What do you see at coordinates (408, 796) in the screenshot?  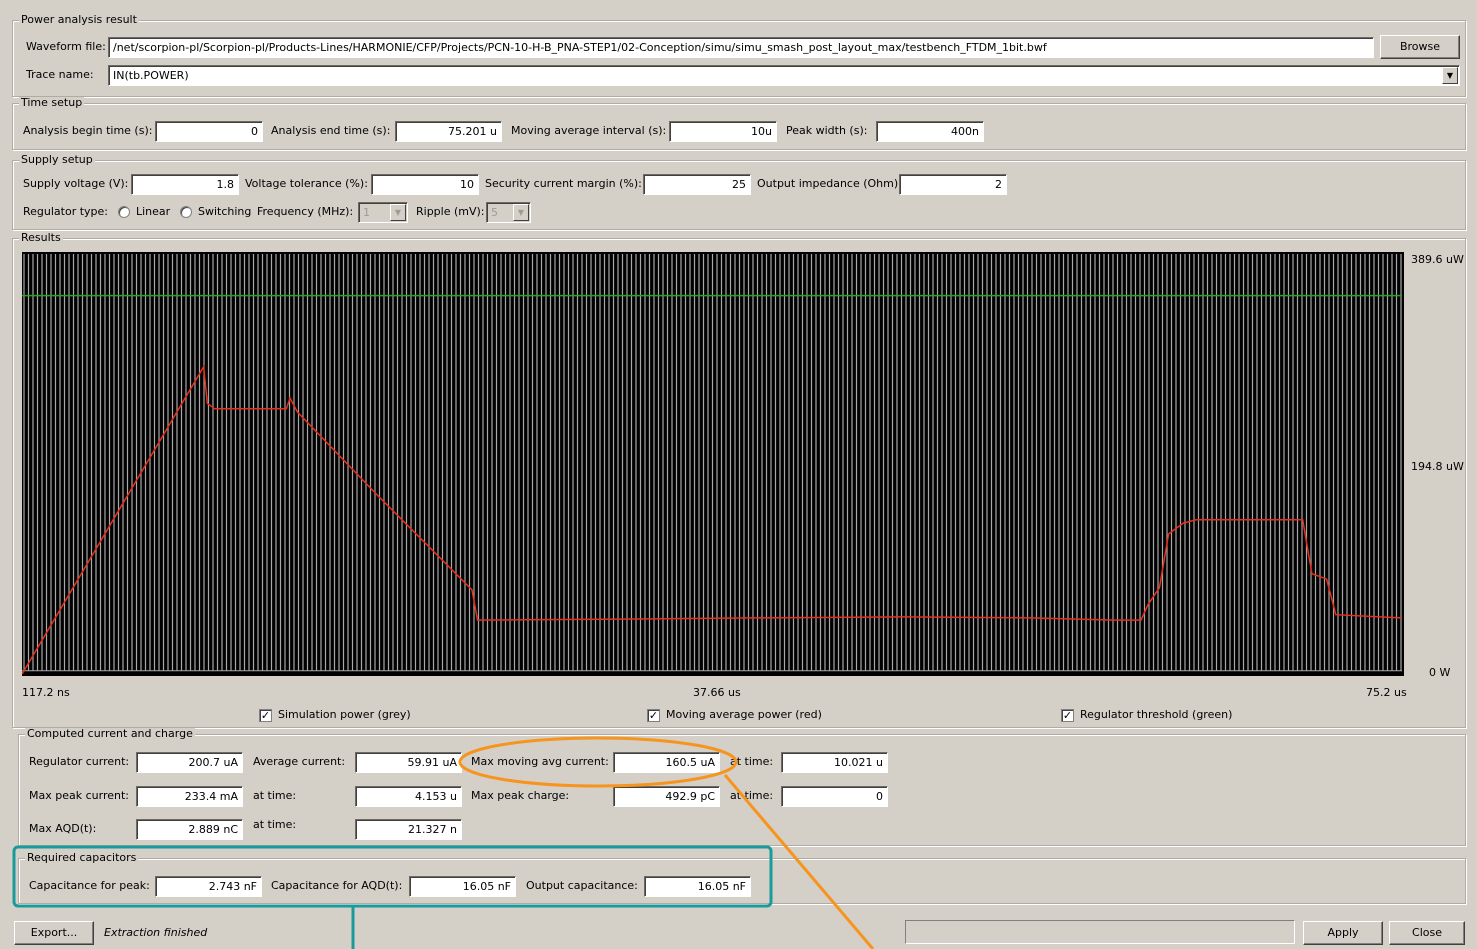 I see `at-time-value-2: 4.153 u` at bounding box center [408, 796].